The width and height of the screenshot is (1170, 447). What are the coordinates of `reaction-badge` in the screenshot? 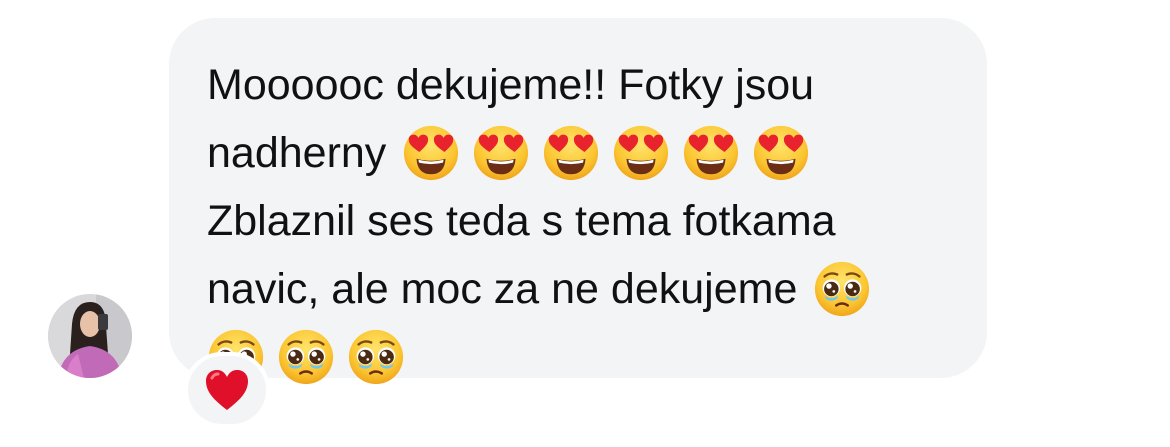 It's located at (227, 390).